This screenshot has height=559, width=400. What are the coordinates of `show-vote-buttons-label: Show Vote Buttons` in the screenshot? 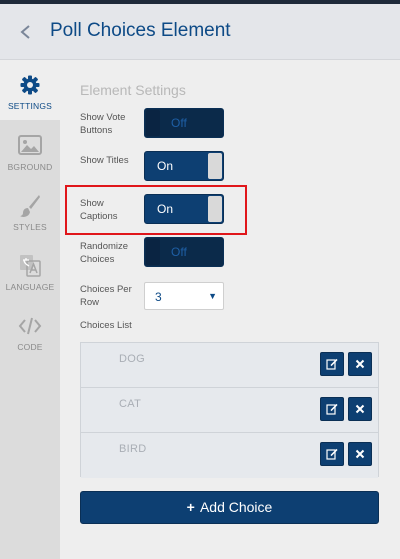 It's located at (103, 124).